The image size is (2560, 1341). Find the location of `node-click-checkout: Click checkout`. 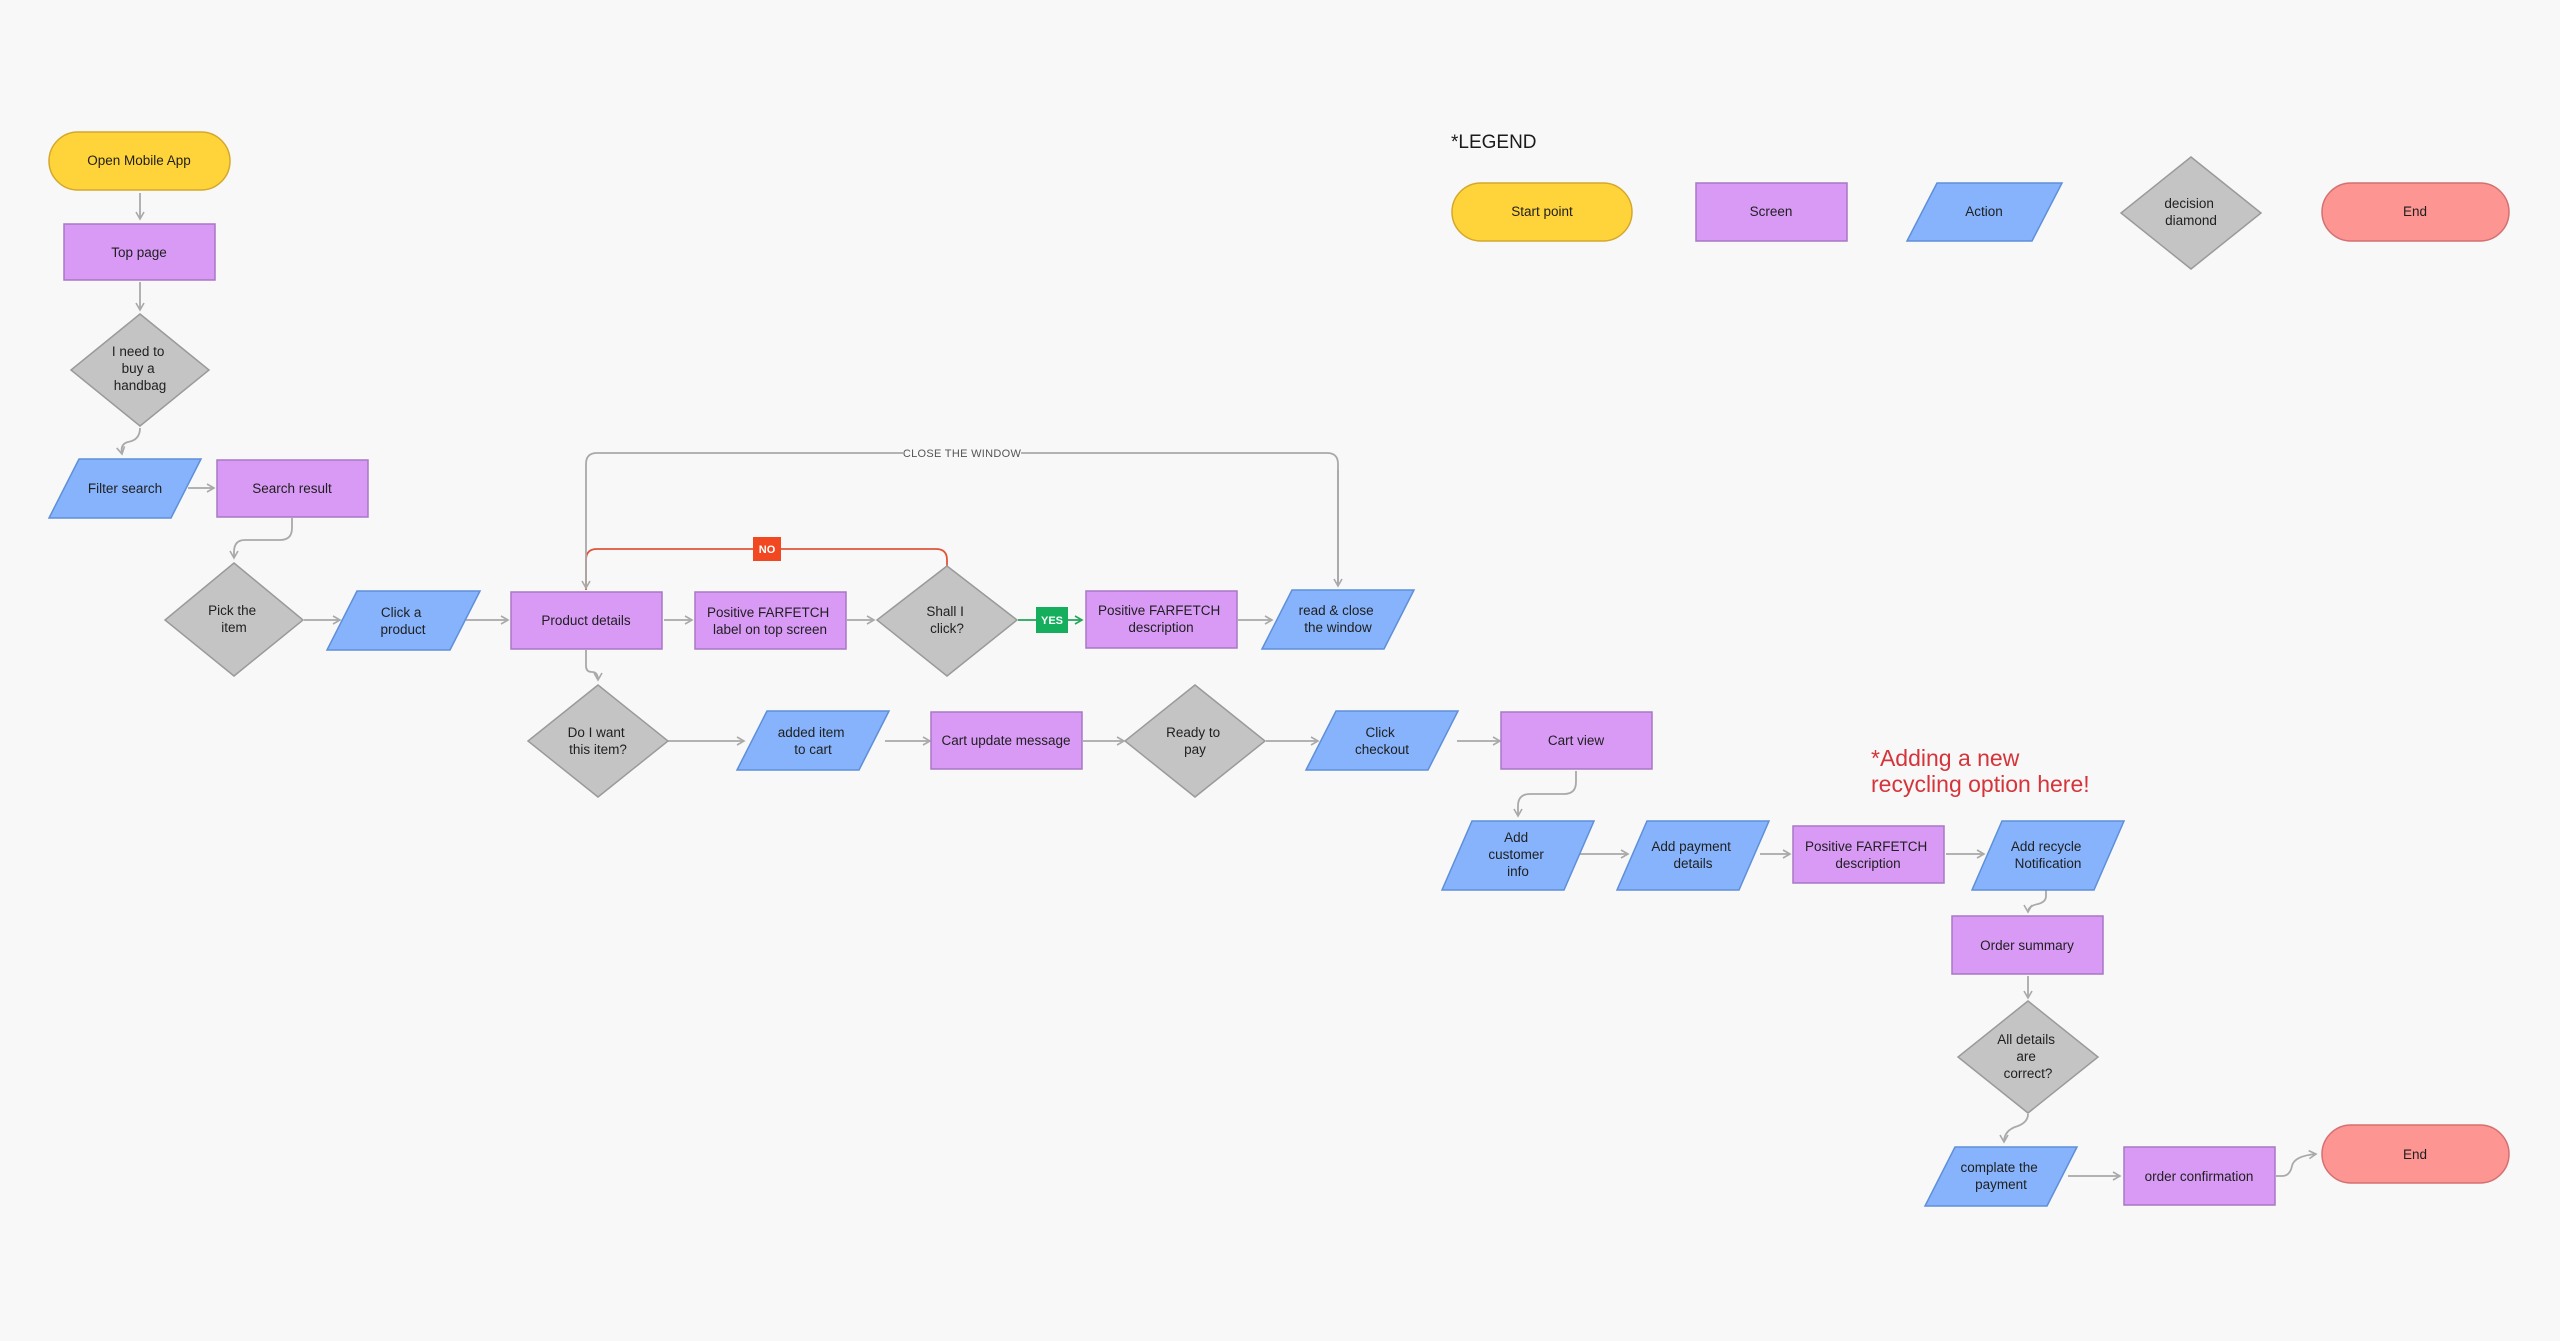

node-click-checkout: Click checkout is located at coordinates (1382, 740).